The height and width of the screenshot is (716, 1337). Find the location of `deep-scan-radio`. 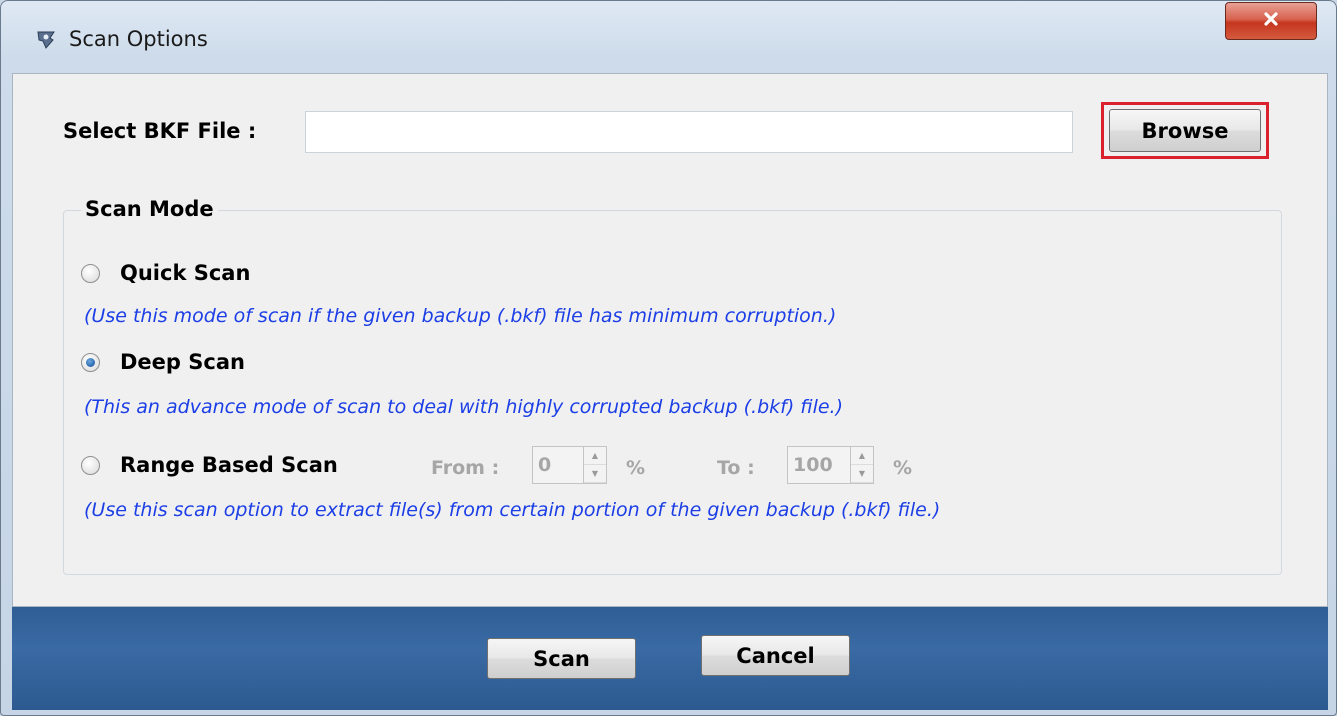

deep-scan-radio is located at coordinates (90, 362).